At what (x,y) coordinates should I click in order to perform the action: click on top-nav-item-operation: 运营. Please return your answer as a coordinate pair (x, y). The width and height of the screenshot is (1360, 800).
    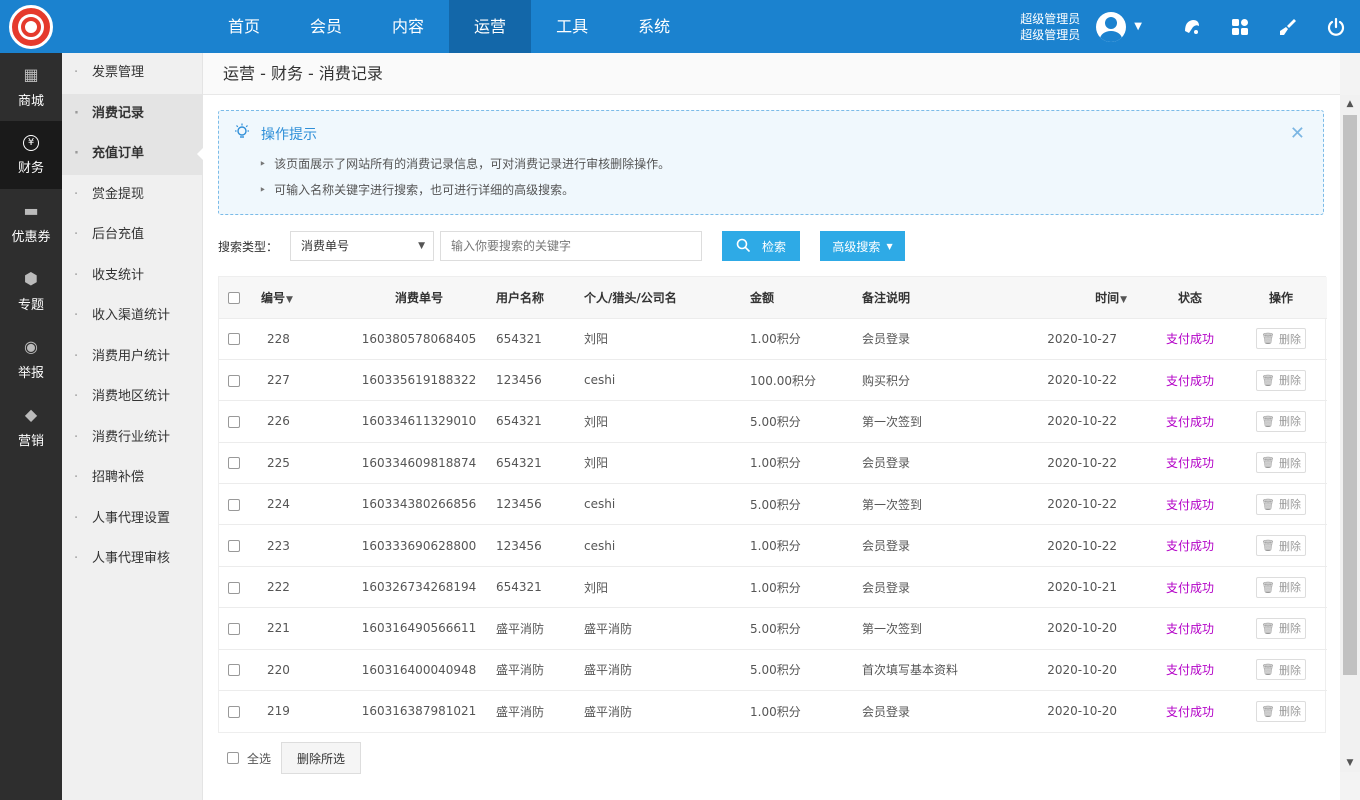
    Looking at the image, I should click on (490, 26).